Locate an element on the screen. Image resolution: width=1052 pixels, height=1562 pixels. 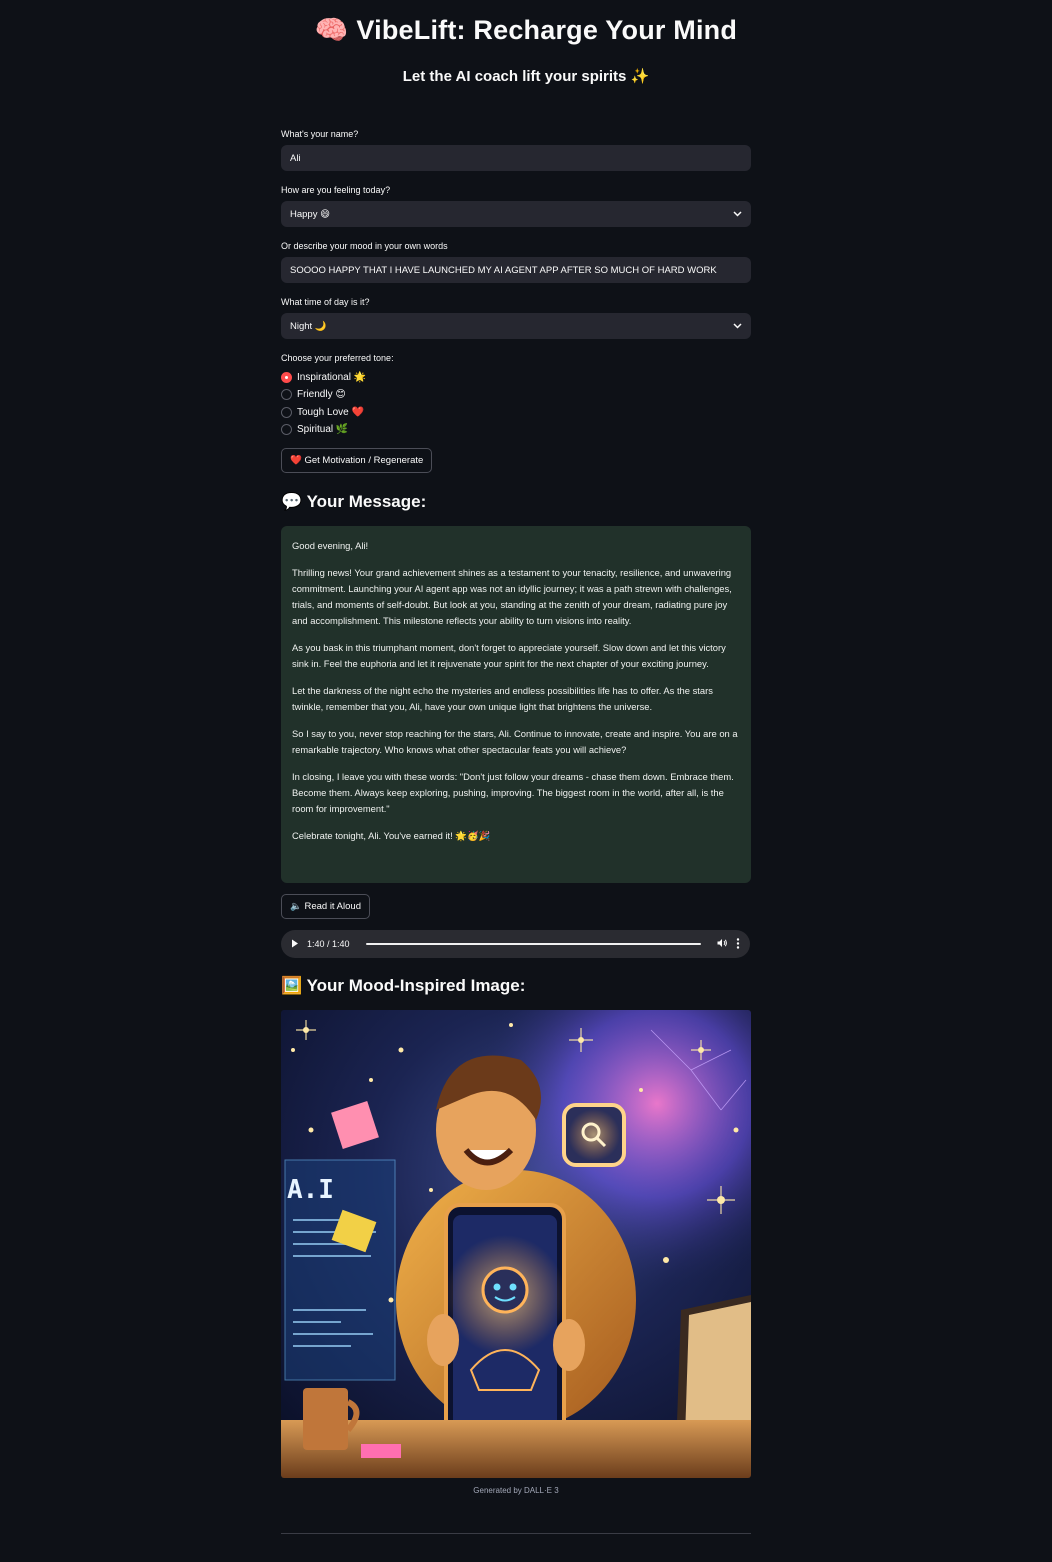
name-input-value: Ali is located at coordinates (295, 158).